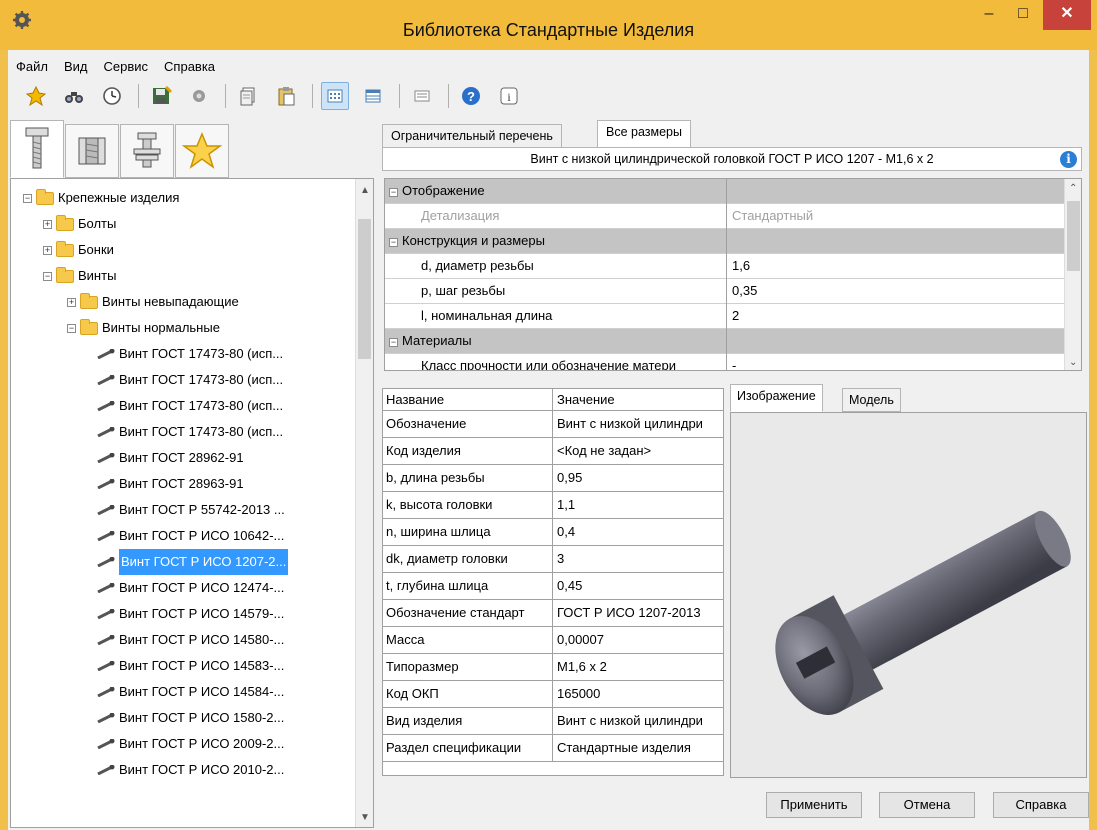 The height and width of the screenshot is (830, 1097). I want to click on grid-property-row: Класс прочности или обозначение матери -, so click(726, 362).